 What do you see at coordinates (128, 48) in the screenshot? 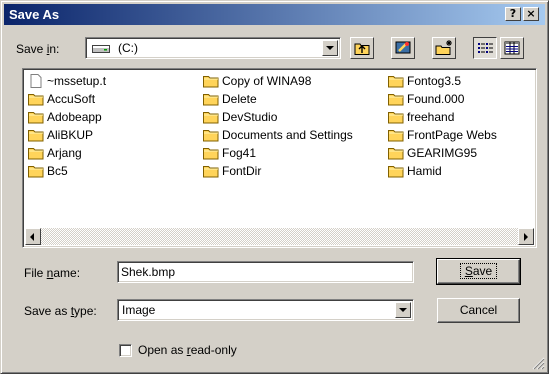
I see `save-in-value: (C:)` at bounding box center [128, 48].